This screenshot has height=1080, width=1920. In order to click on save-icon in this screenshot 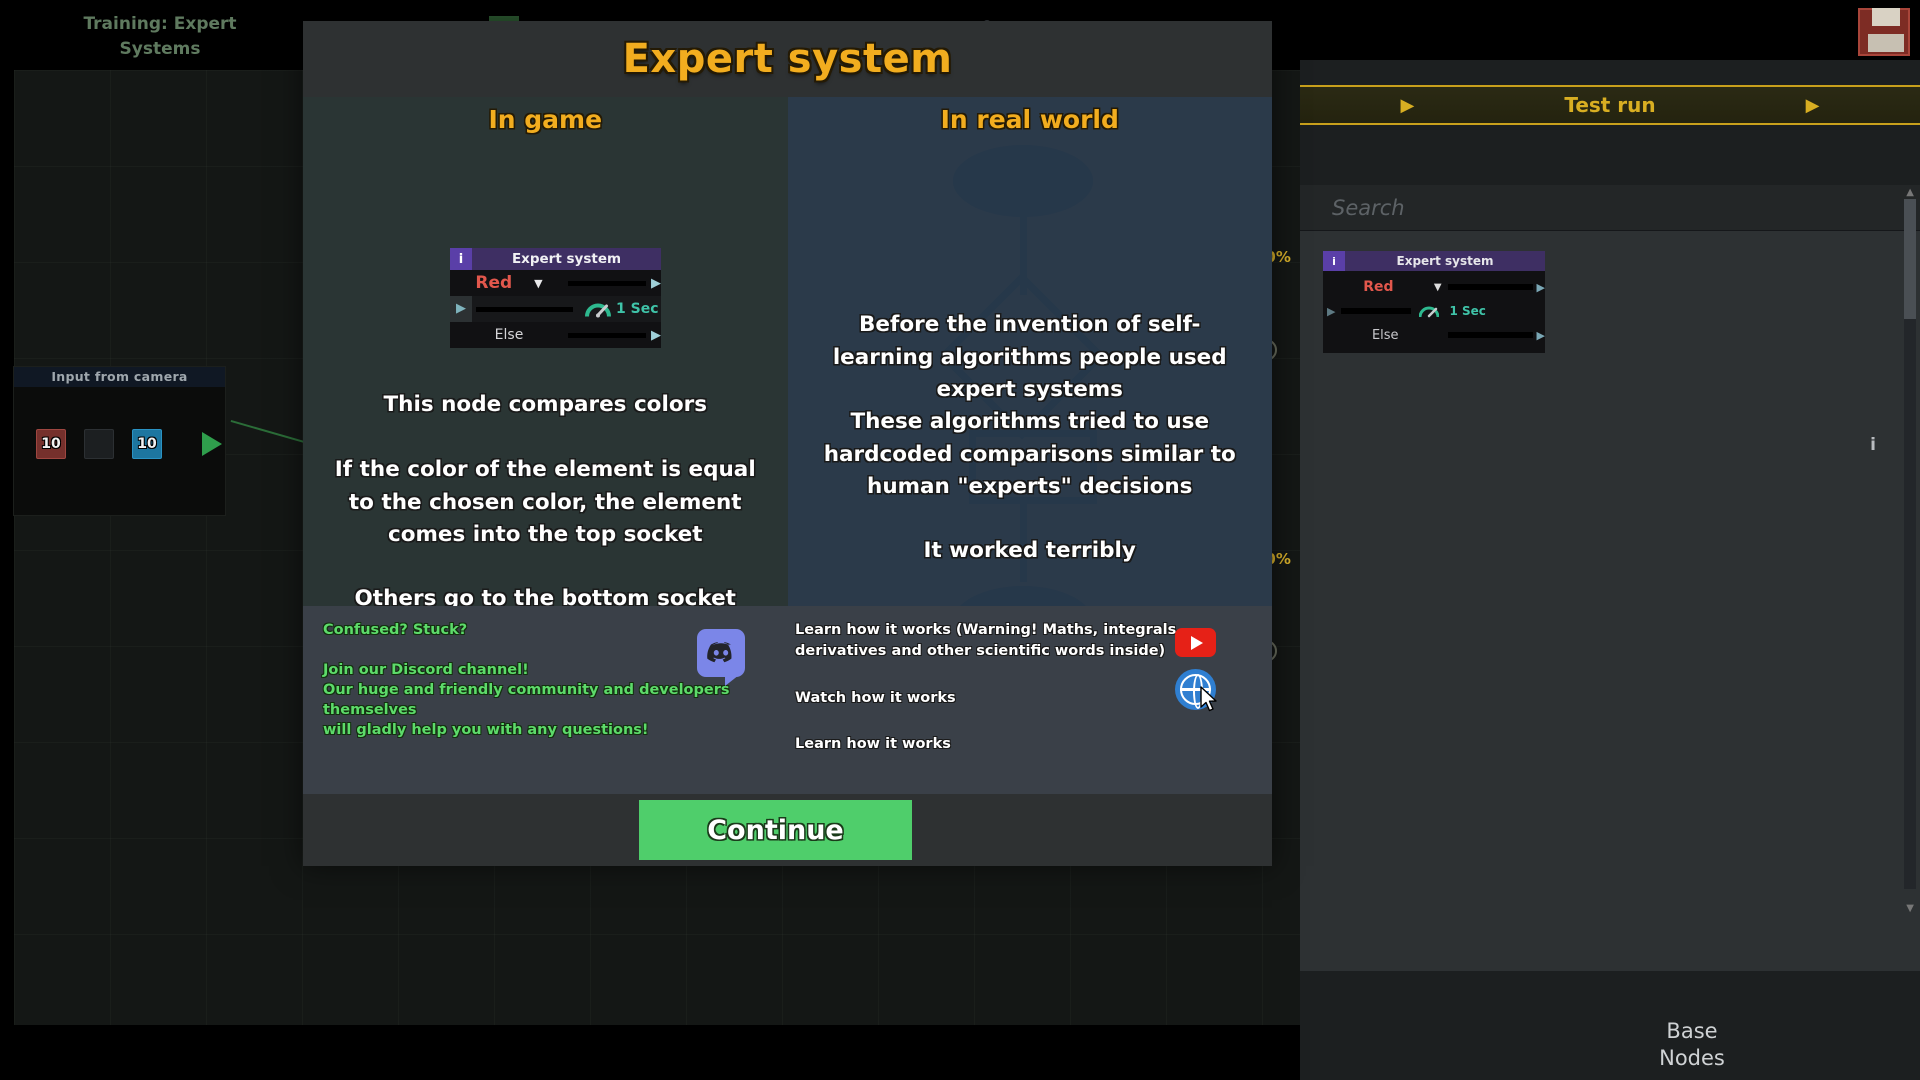, I will do `click(1884, 32)`.